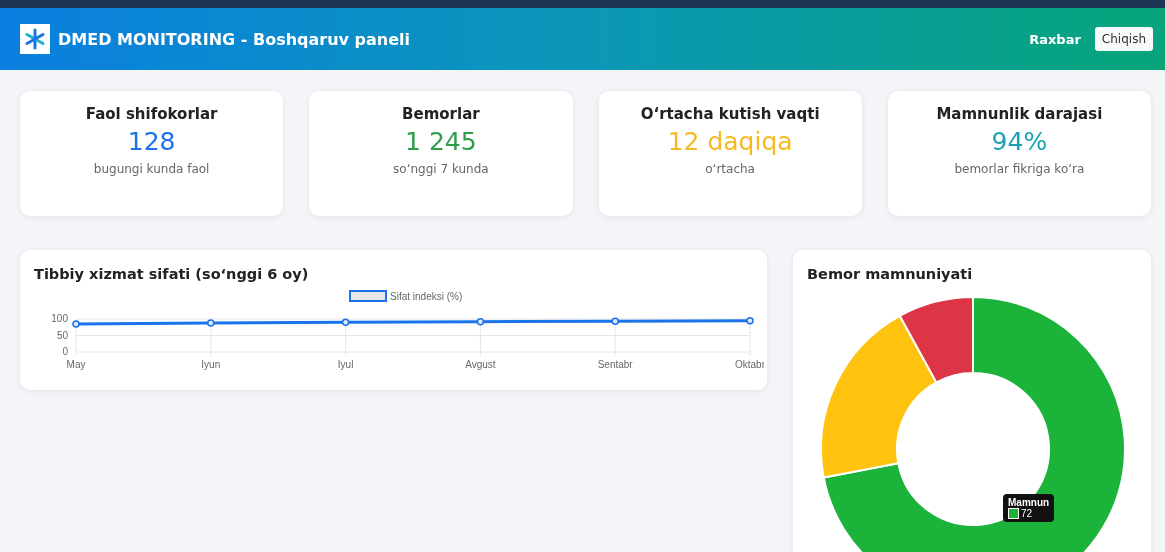  What do you see at coordinates (1019, 169) in the screenshot?
I see `stat-note: bemorlar fikriga ko‘ra` at bounding box center [1019, 169].